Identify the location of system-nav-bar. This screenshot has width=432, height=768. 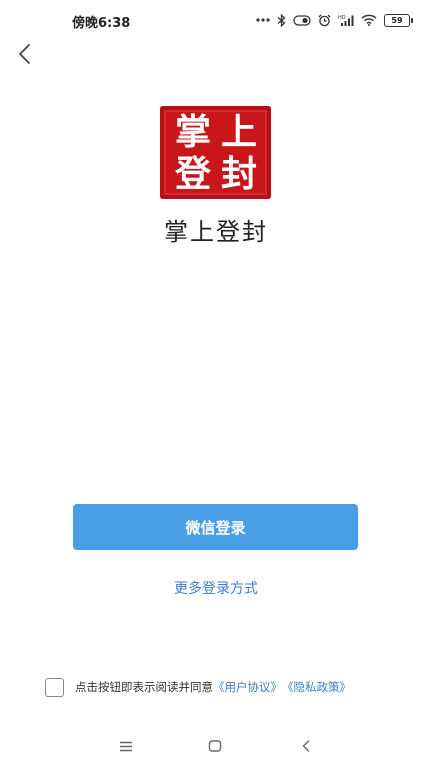
(216, 746).